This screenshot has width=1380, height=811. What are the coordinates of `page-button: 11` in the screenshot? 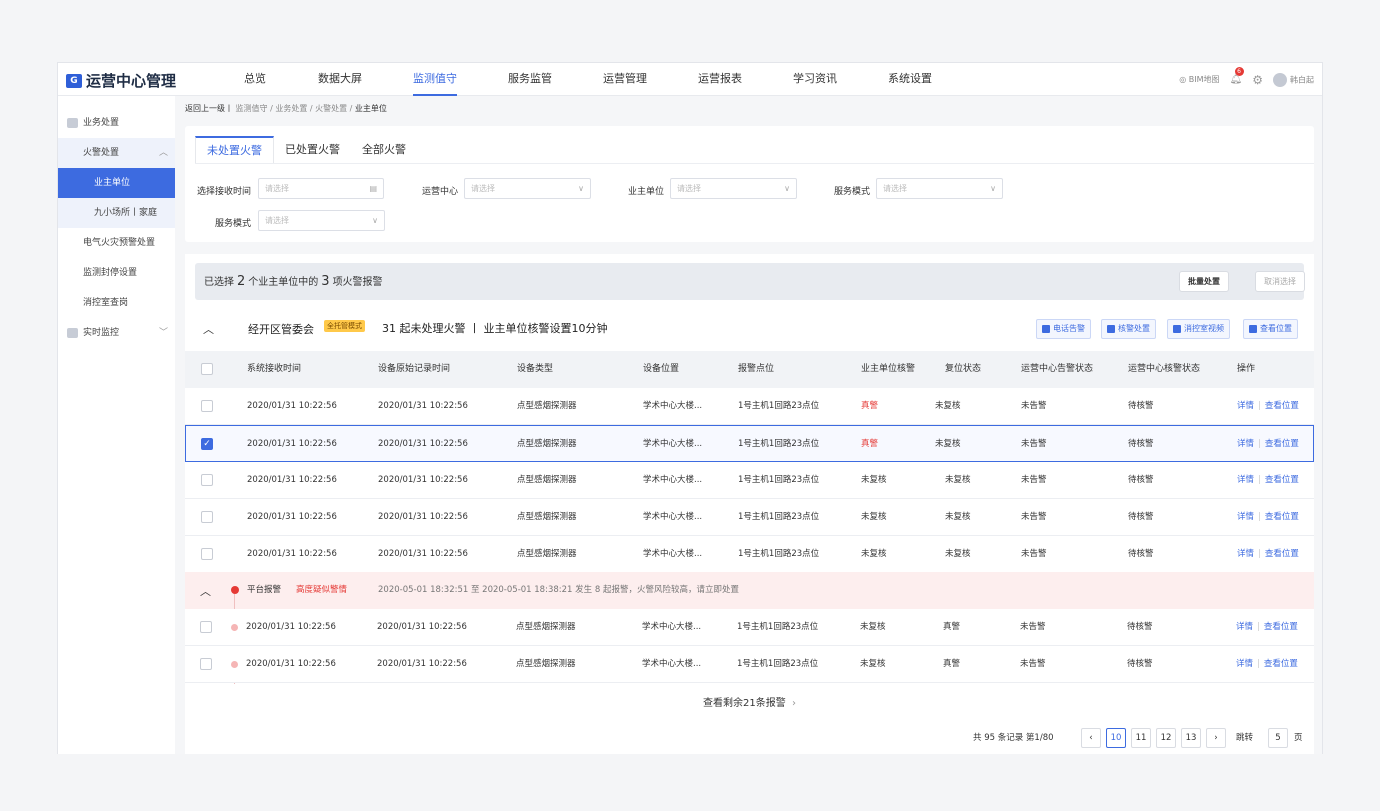 It's located at (1141, 738).